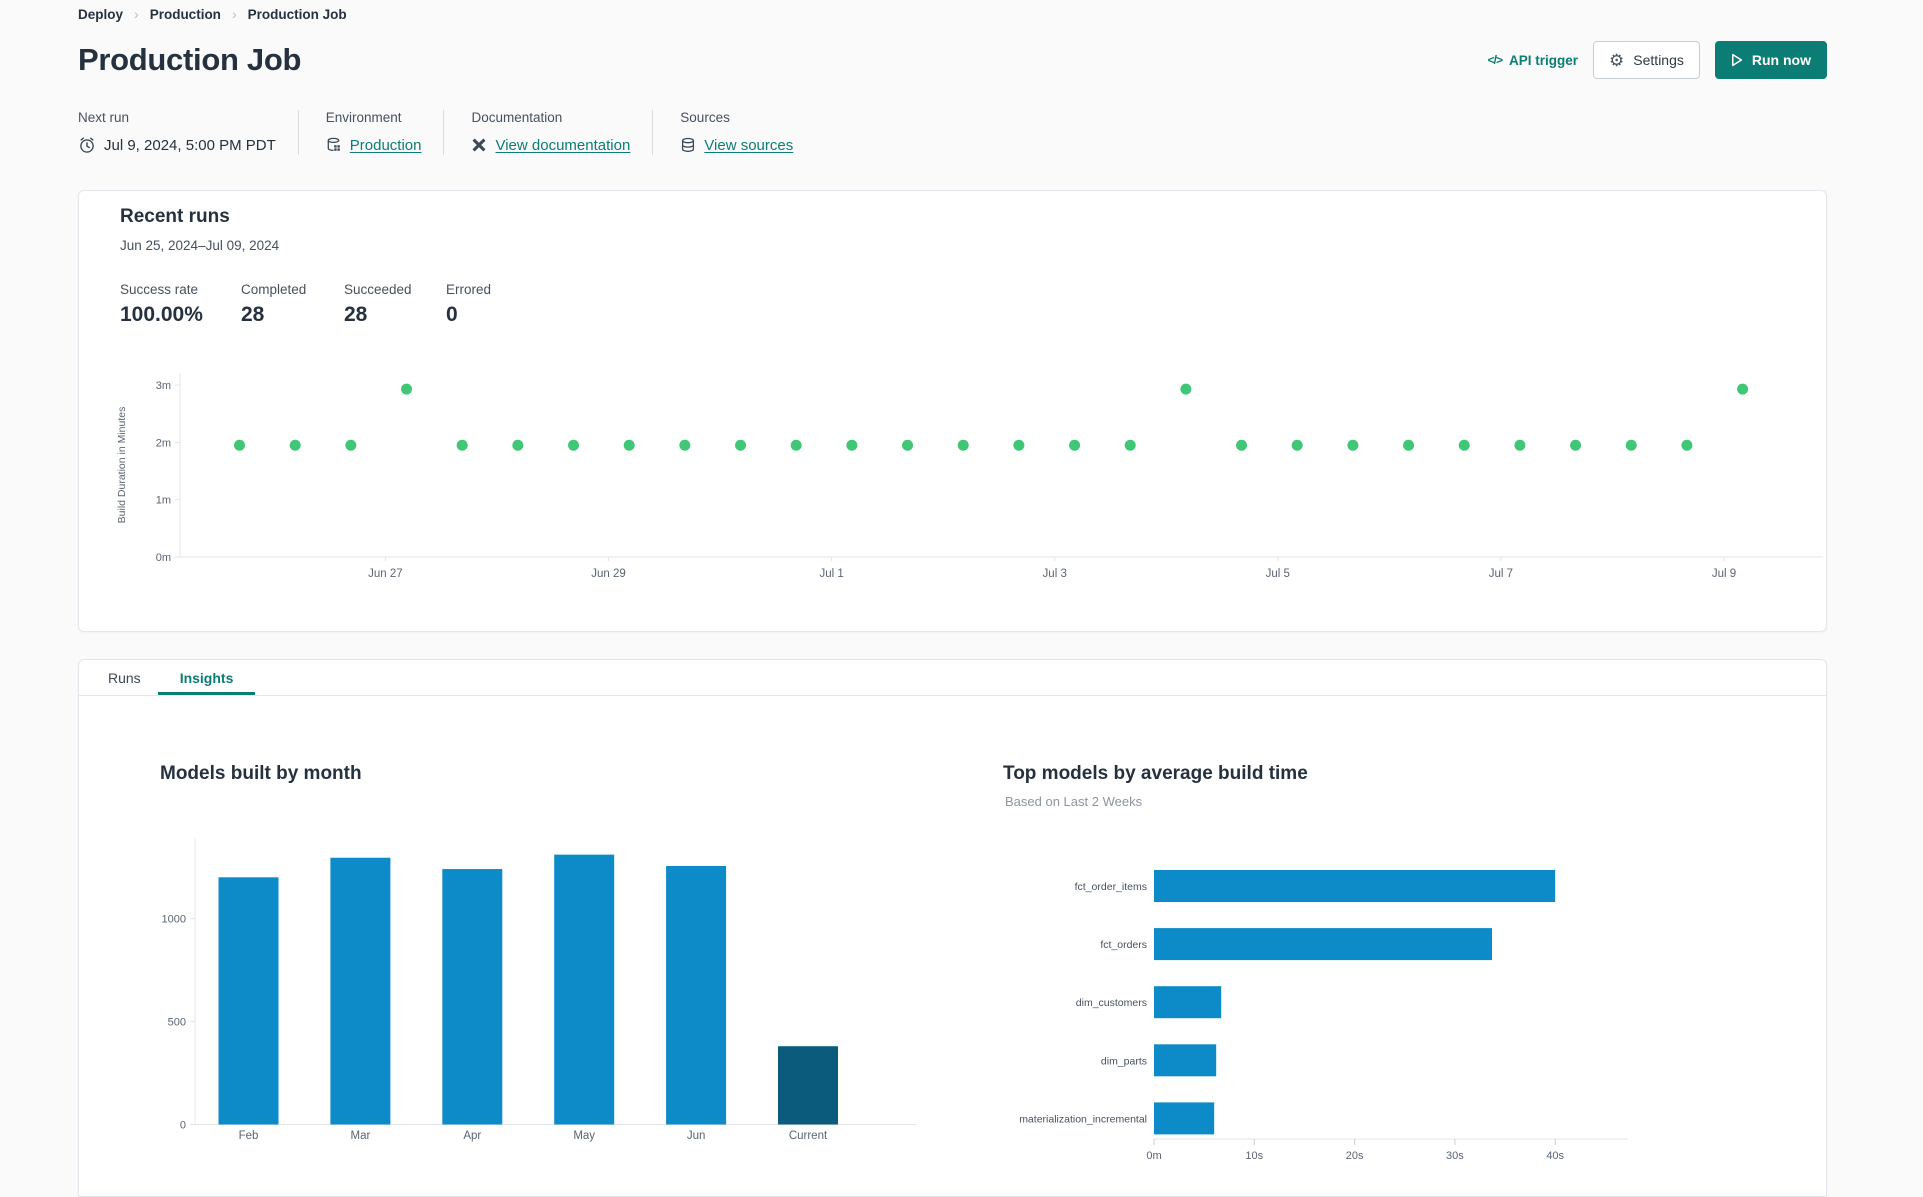 The image size is (1923, 1197). I want to click on bar-fct_orders, so click(1323, 944).